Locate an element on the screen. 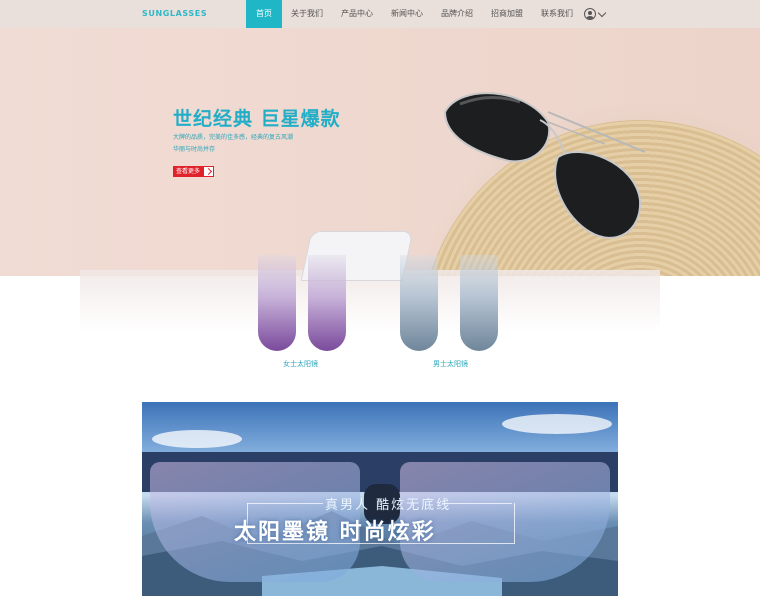 This screenshot has height=596, width=760. slogan-top: 真男人 酷炫无底线 is located at coordinates (388, 505).